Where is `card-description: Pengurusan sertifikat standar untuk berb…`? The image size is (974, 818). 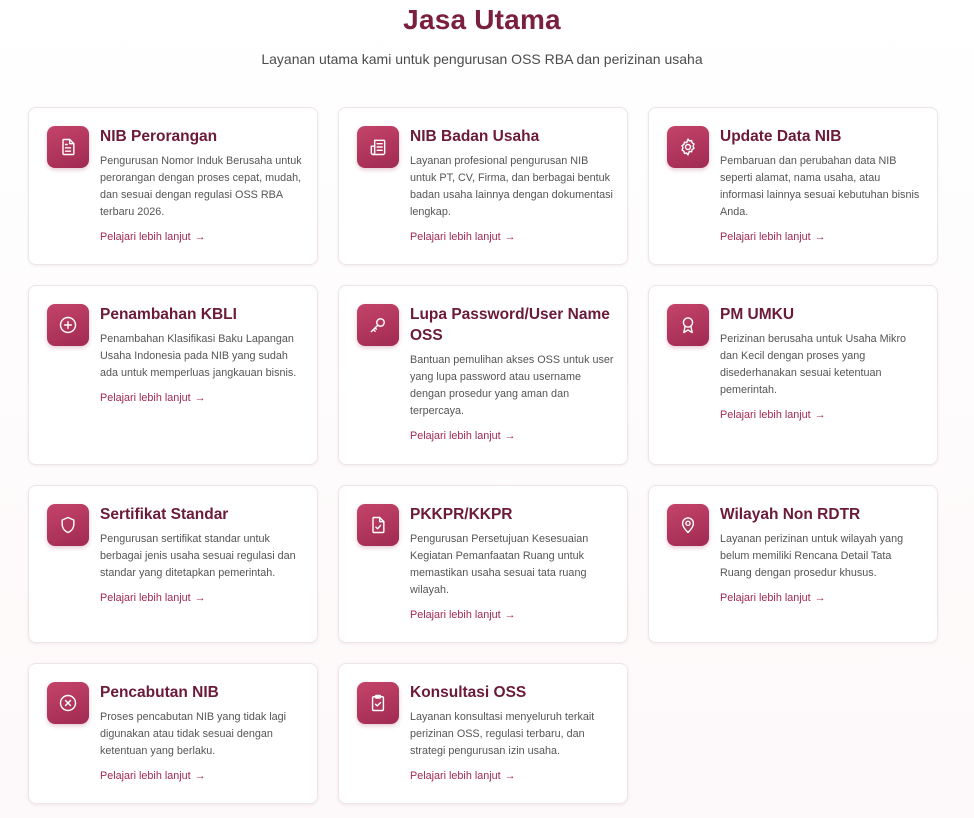 card-description: Pengurusan sertifikat standar untuk berb… is located at coordinates (198, 556).